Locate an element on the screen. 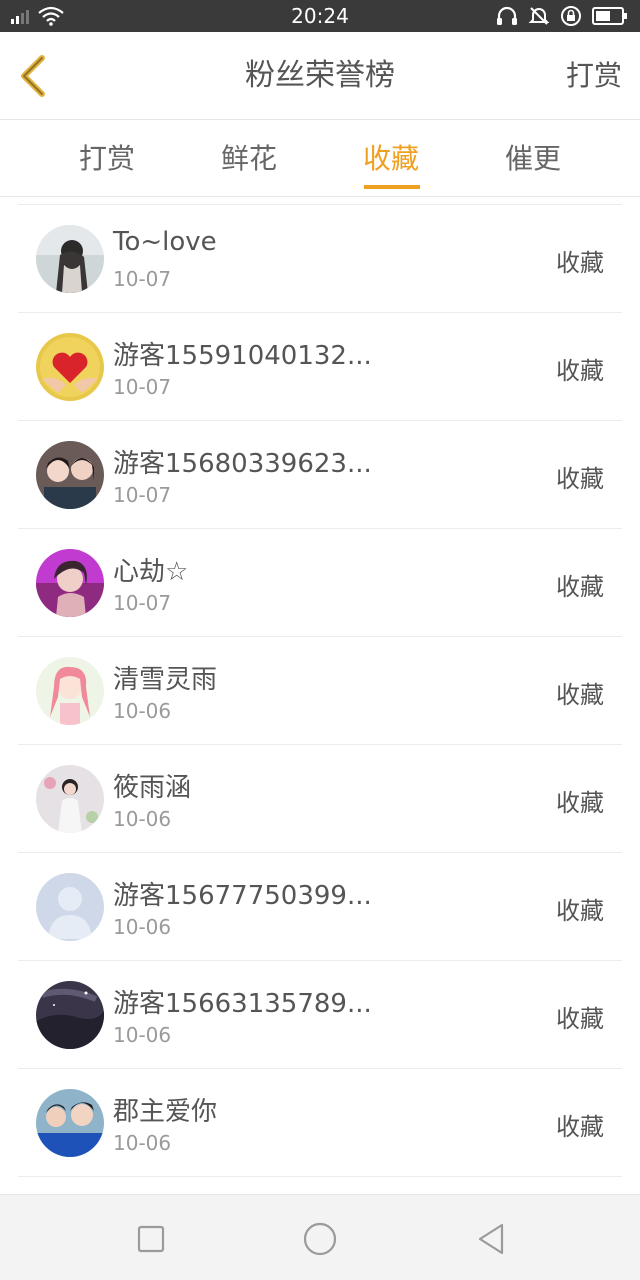 The width and height of the screenshot is (640, 1280). list-item: 筱雨涵 10-06 收藏 is located at coordinates (320, 799).